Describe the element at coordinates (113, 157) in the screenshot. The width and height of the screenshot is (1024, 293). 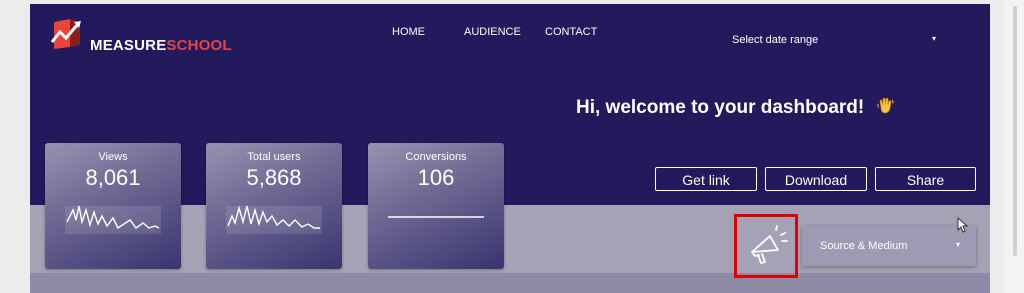
I see `scorecard-title: Views` at that location.